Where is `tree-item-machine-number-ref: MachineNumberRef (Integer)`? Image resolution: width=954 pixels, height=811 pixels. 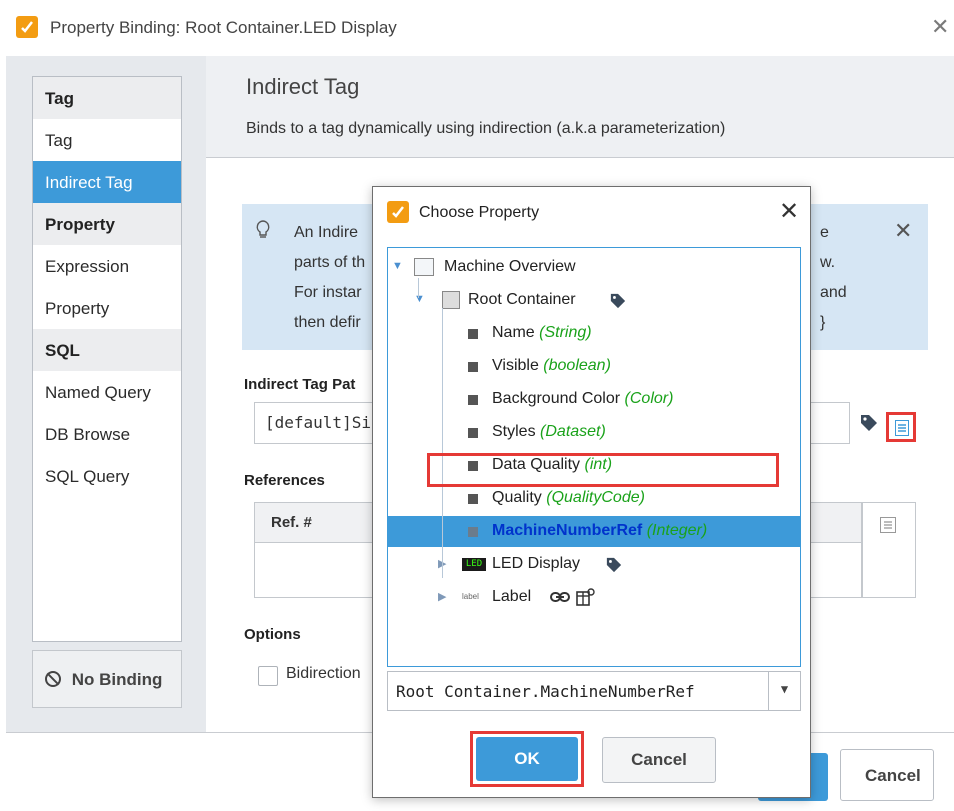 tree-item-machine-number-ref: MachineNumberRef (Integer) is located at coordinates (594, 531).